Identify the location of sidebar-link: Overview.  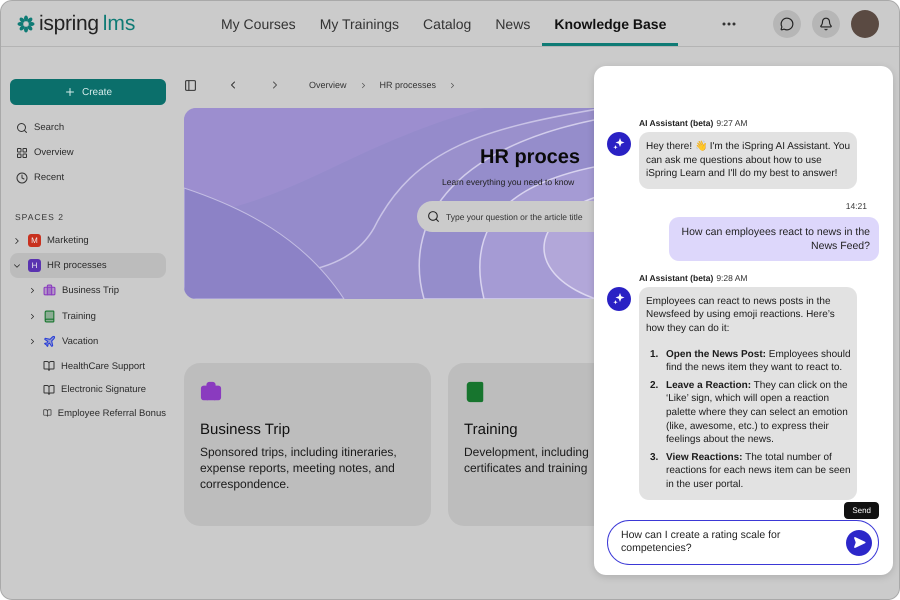
(88, 152).